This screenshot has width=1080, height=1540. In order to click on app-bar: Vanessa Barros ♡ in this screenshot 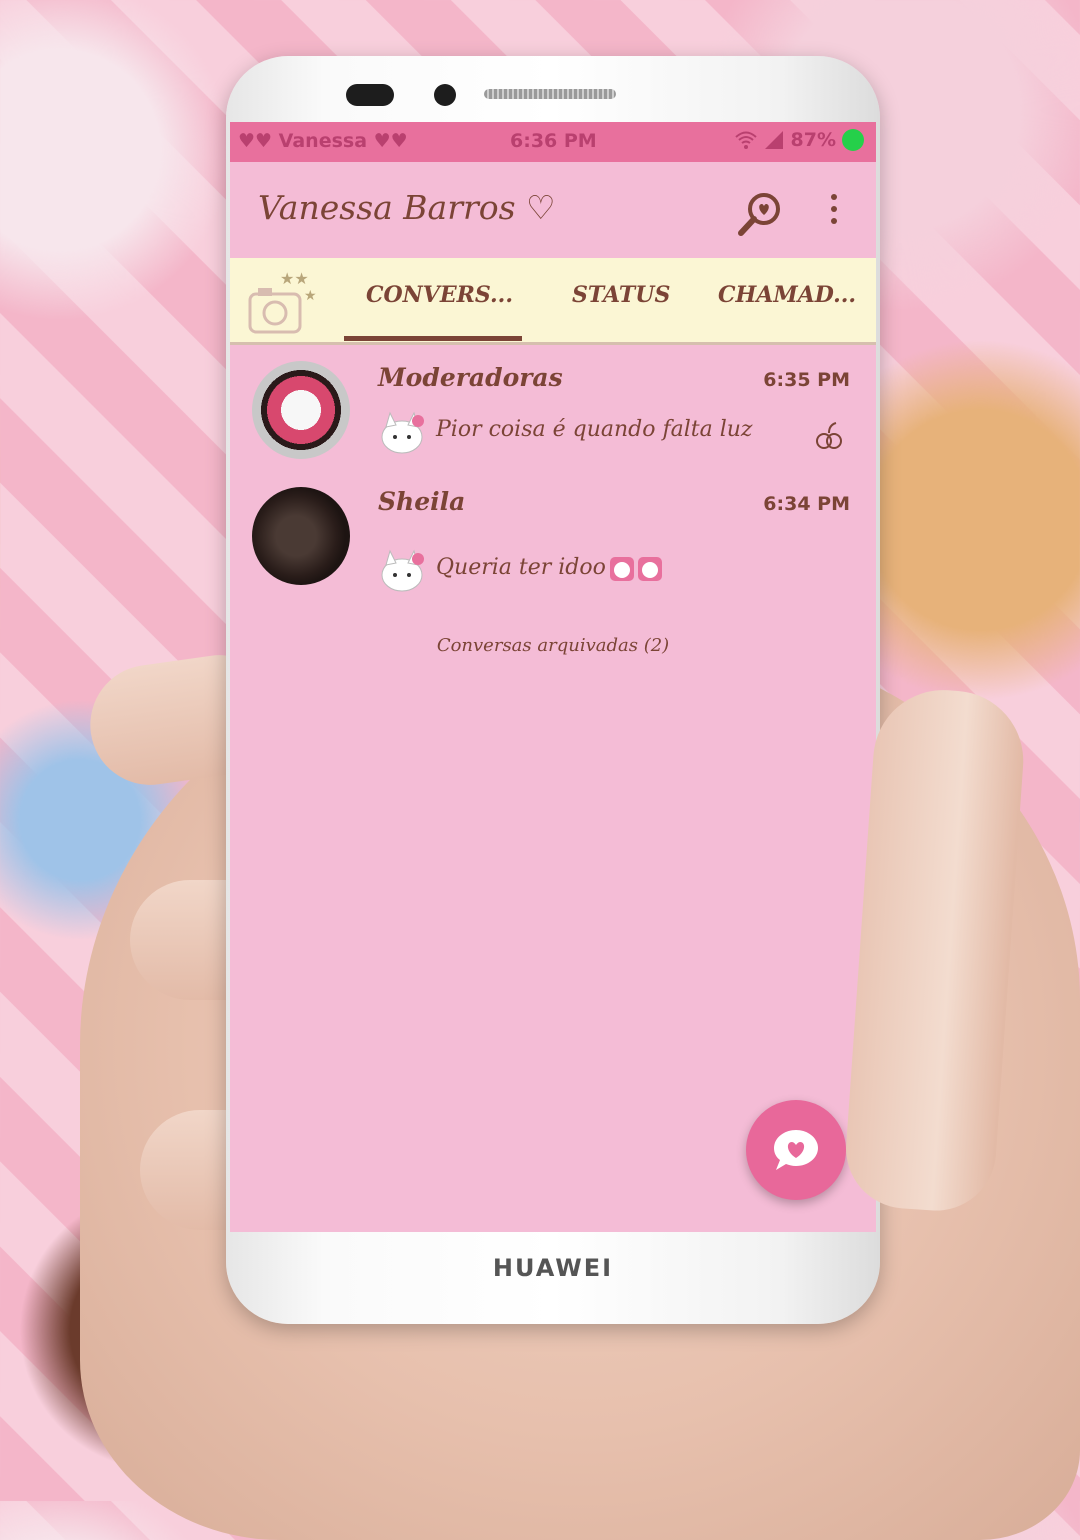, I will do `click(553, 210)`.